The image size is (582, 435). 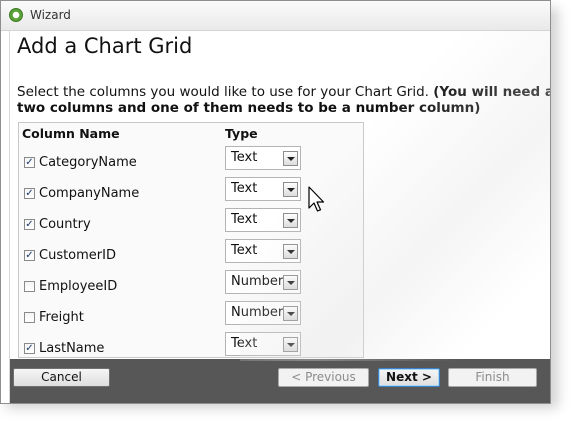 I want to click on type-select-country: Text, so click(x=263, y=220).